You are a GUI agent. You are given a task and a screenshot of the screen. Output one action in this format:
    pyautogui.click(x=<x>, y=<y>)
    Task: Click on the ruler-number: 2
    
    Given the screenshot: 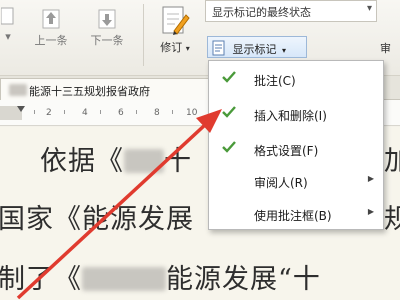 What is the action you would take?
    pyautogui.click(x=49, y=113)
    